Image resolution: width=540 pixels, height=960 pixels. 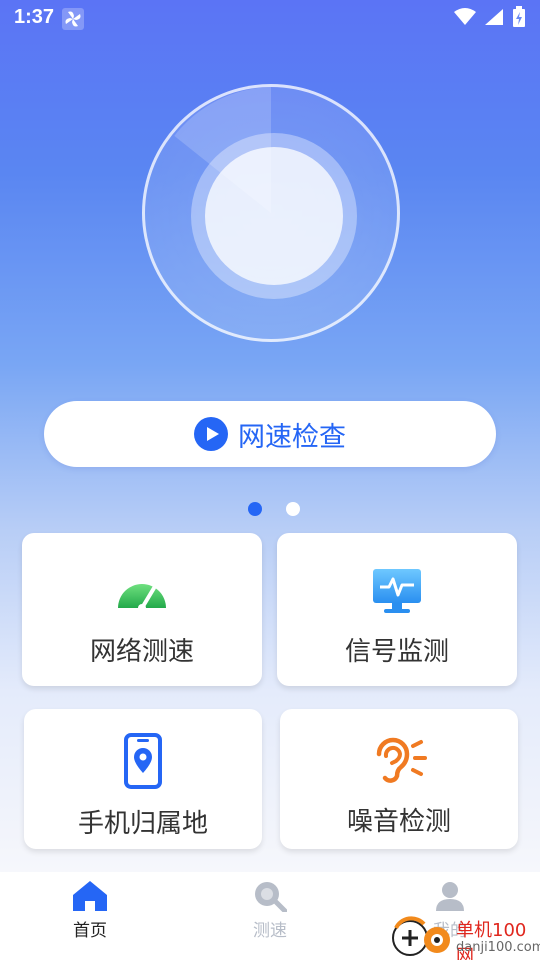 I want to click on card-network-speed: 网络测速, so click(x=142, y=609).